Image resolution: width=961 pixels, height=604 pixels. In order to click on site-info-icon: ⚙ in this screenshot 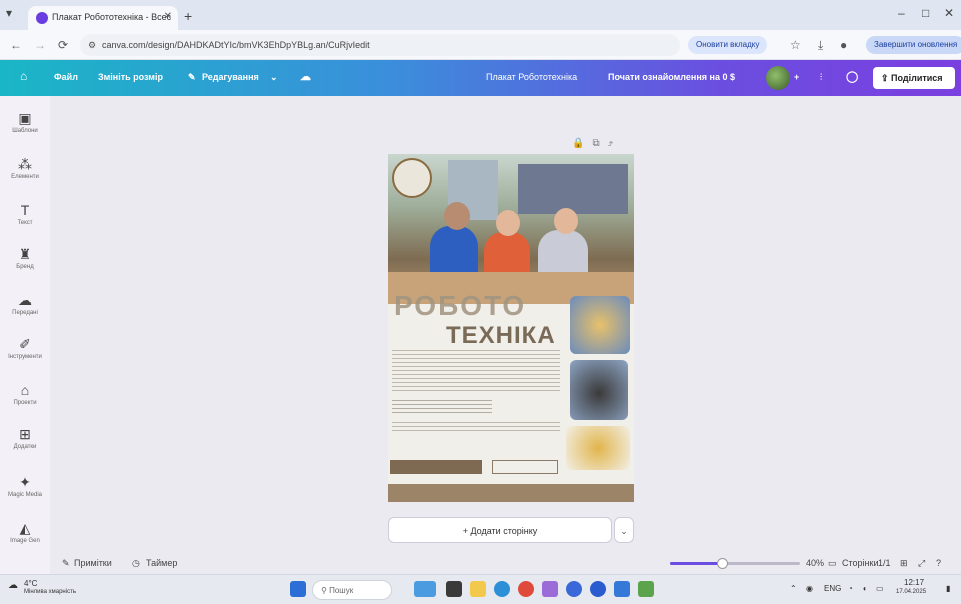, I will do `click(92, 45)`.